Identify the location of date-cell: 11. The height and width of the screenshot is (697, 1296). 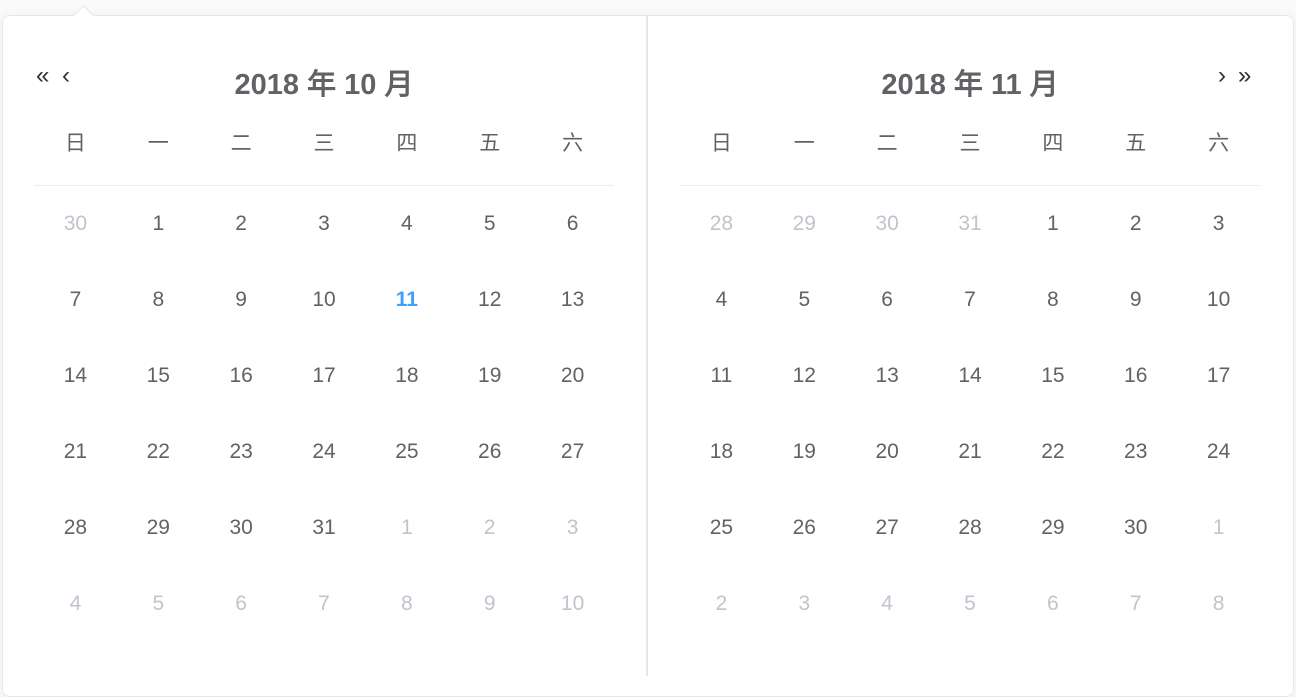
(721, 376).